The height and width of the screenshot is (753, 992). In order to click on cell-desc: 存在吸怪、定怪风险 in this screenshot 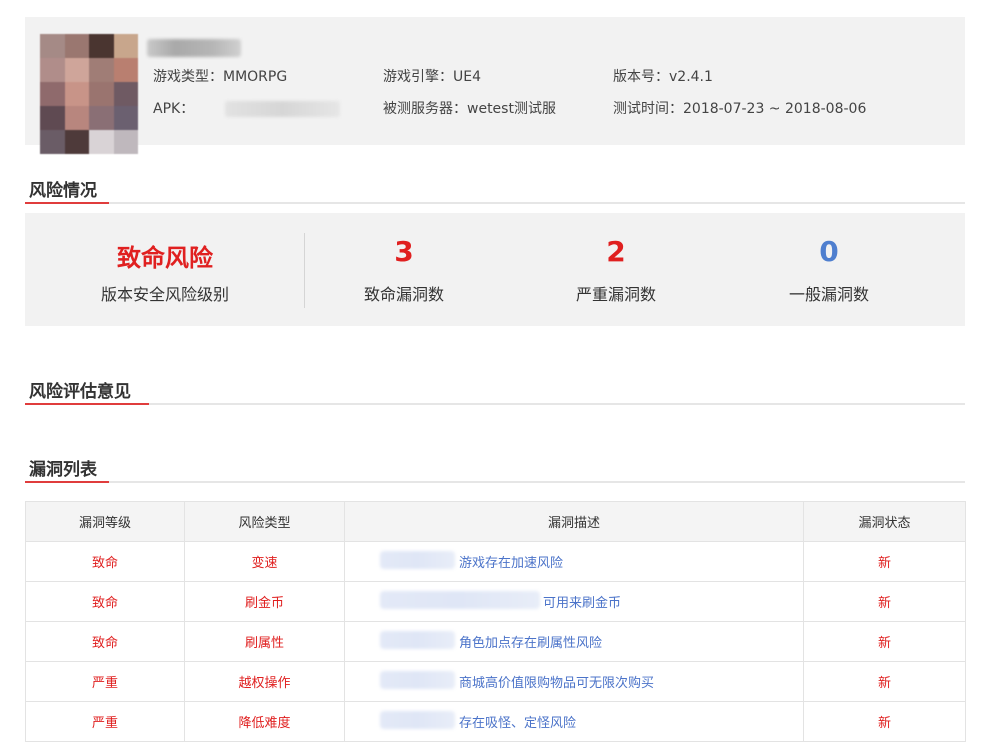, I will do `click(574, 721)`.